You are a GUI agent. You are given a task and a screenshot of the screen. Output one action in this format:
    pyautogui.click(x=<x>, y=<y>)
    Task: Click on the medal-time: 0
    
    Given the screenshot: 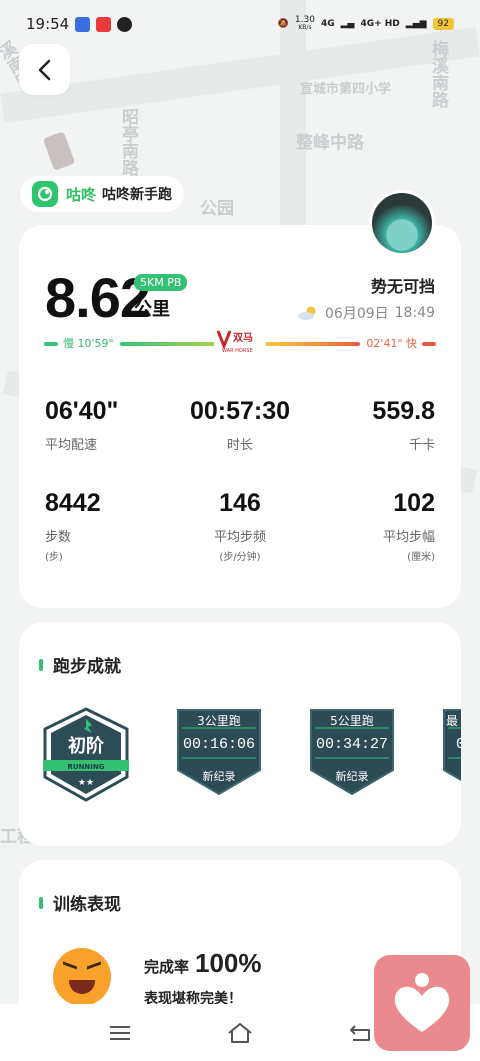 What is the action you would take?
    pyautogui.click(x=458, y=744)
    